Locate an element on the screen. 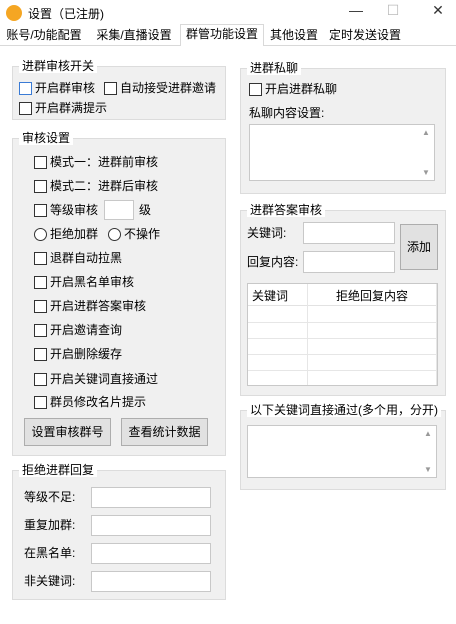 This screenshot has height=624, width=456. auto-accept-checkbox is located at coordinates (110, 88).